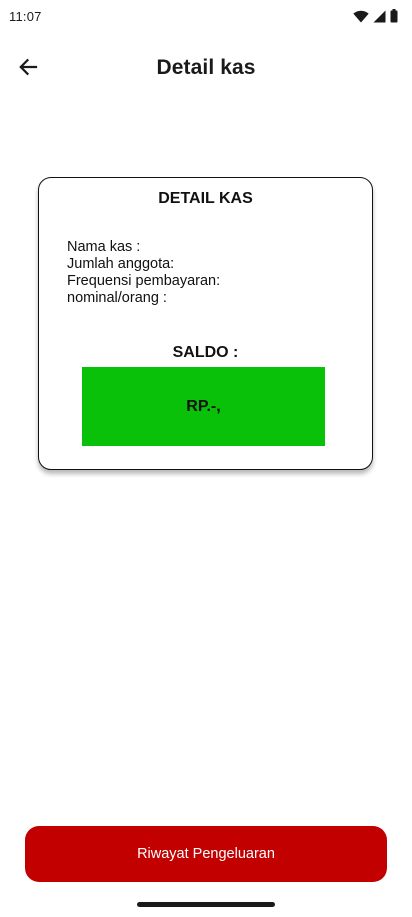 This screenshot has width=412, height=917. Describe the element at coordinates (394, 16) in the screenshot. I see `battery-icon` at that location.